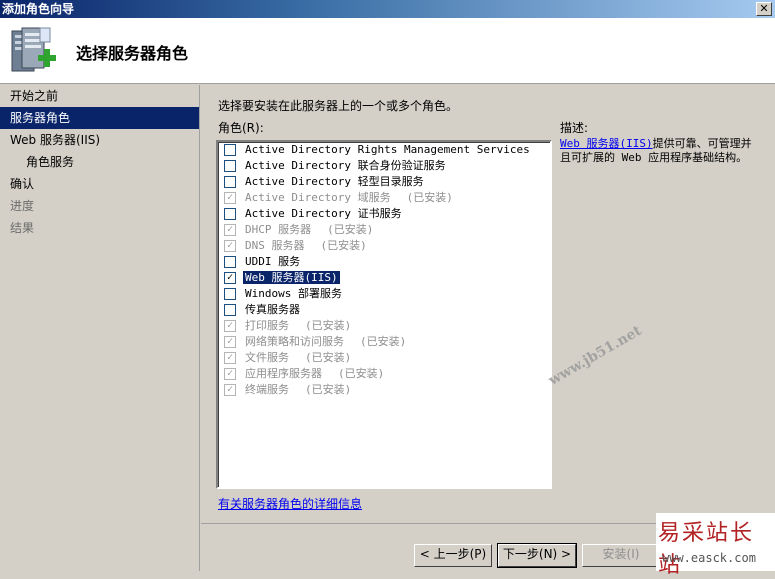  I want to click on stamp-url: www.easck.com, so click(709, 558).